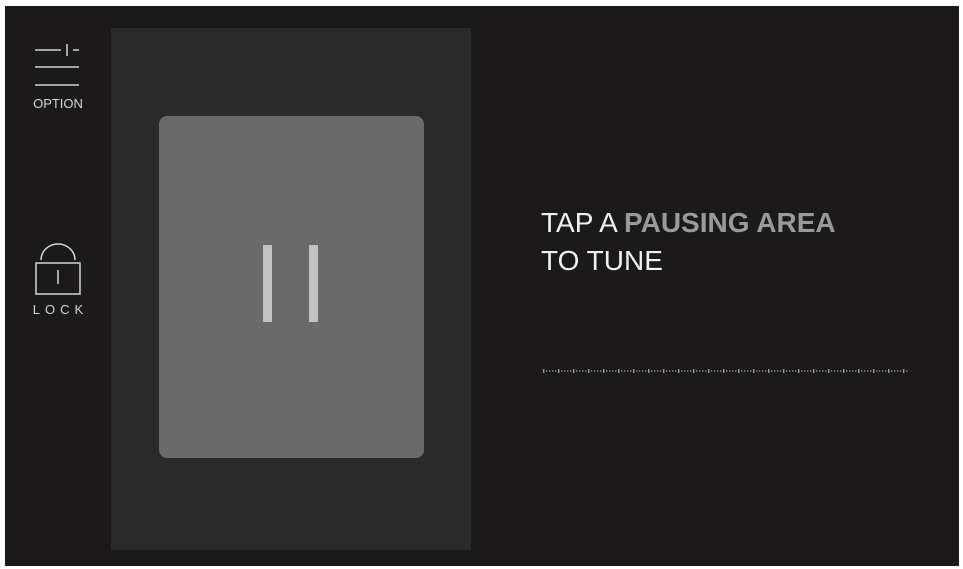 Image resolution: width=963 pixels, height=569 pixels. Describe the element at coordinates (60, 309) in the screenshot. I see `lock-label: LOCK` at that location.